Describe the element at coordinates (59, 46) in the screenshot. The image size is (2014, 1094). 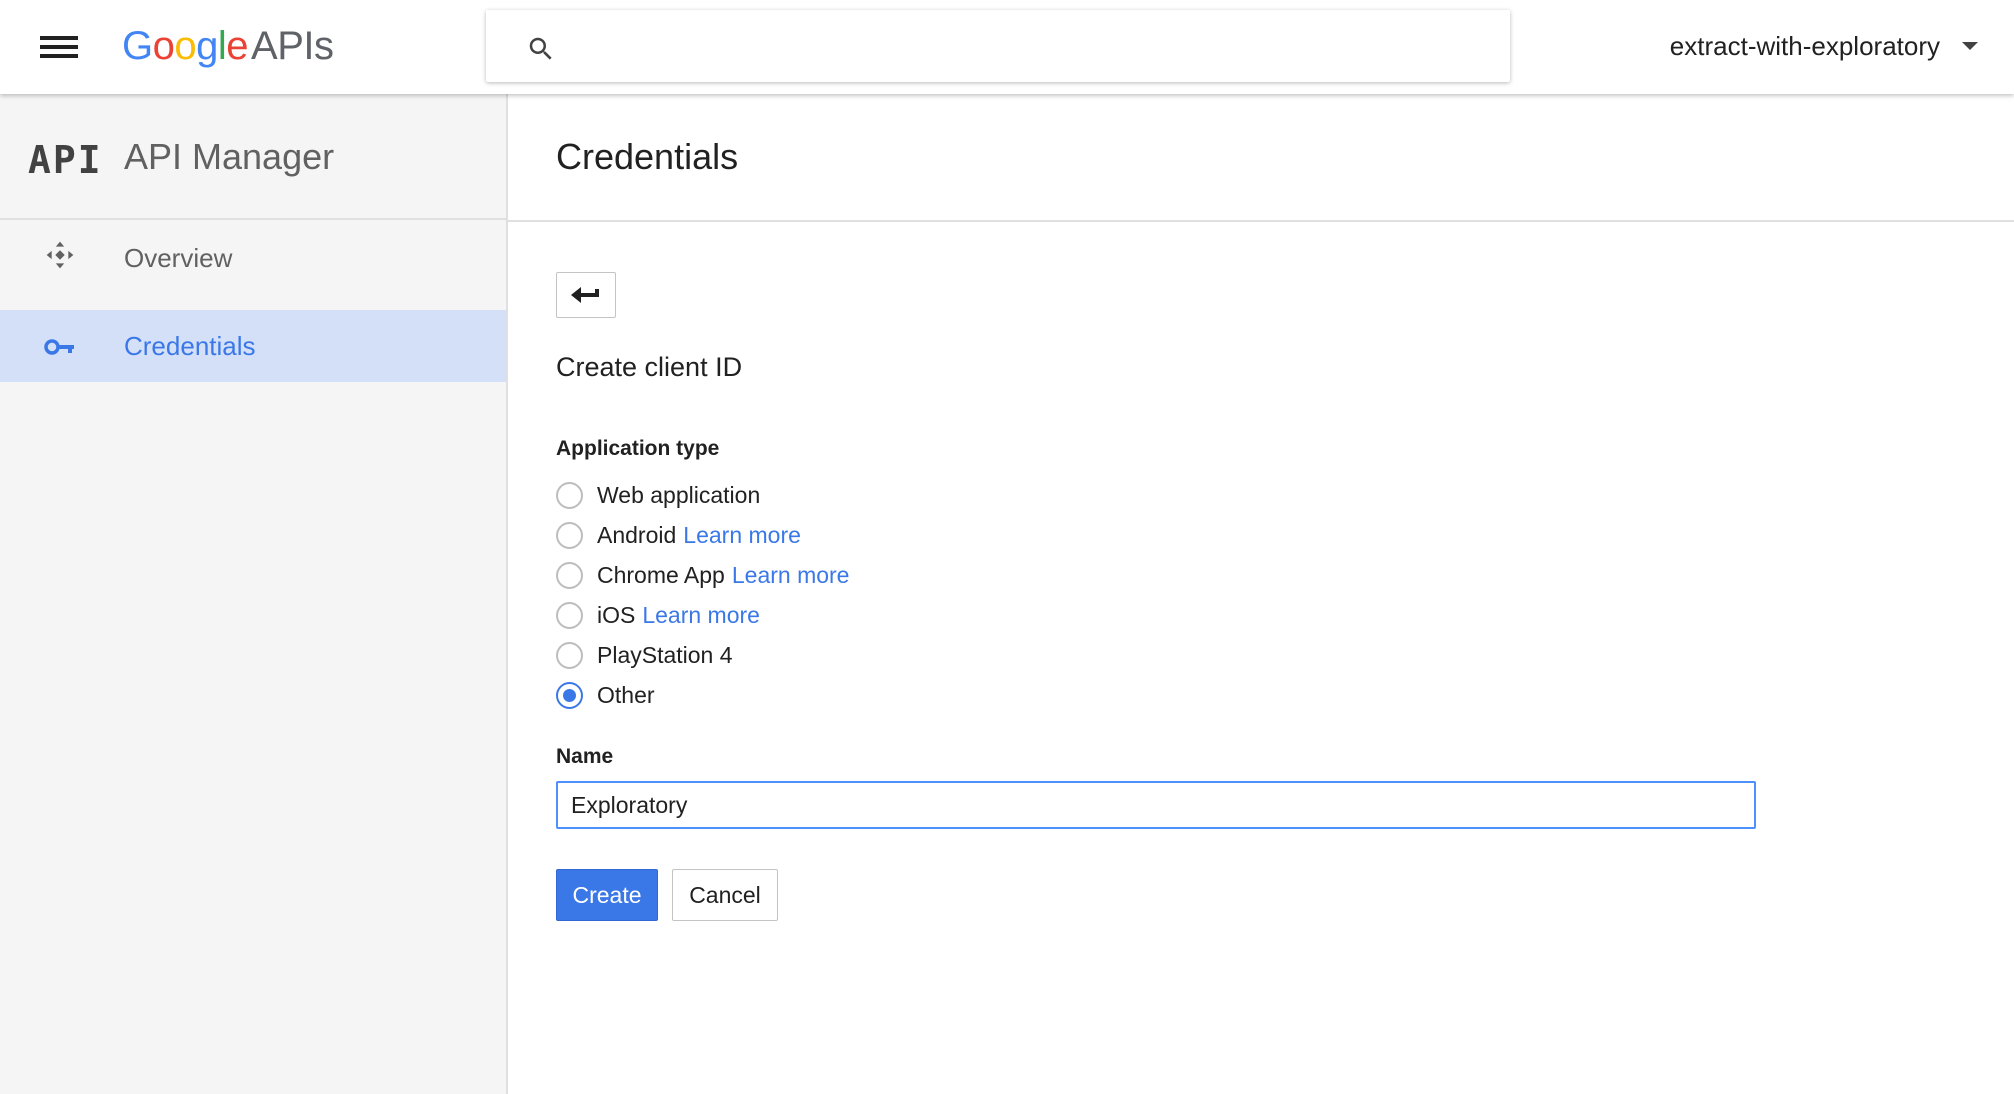
I see `menu-icon` at that location.